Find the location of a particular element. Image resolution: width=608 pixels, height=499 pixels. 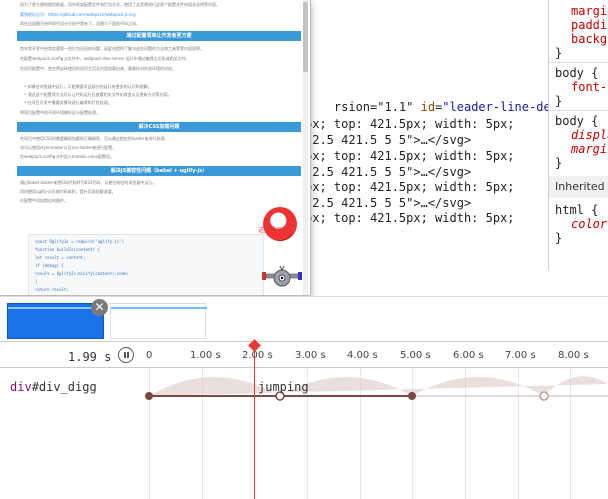

scrollbar-thumb is located at coordinates (305, 37).